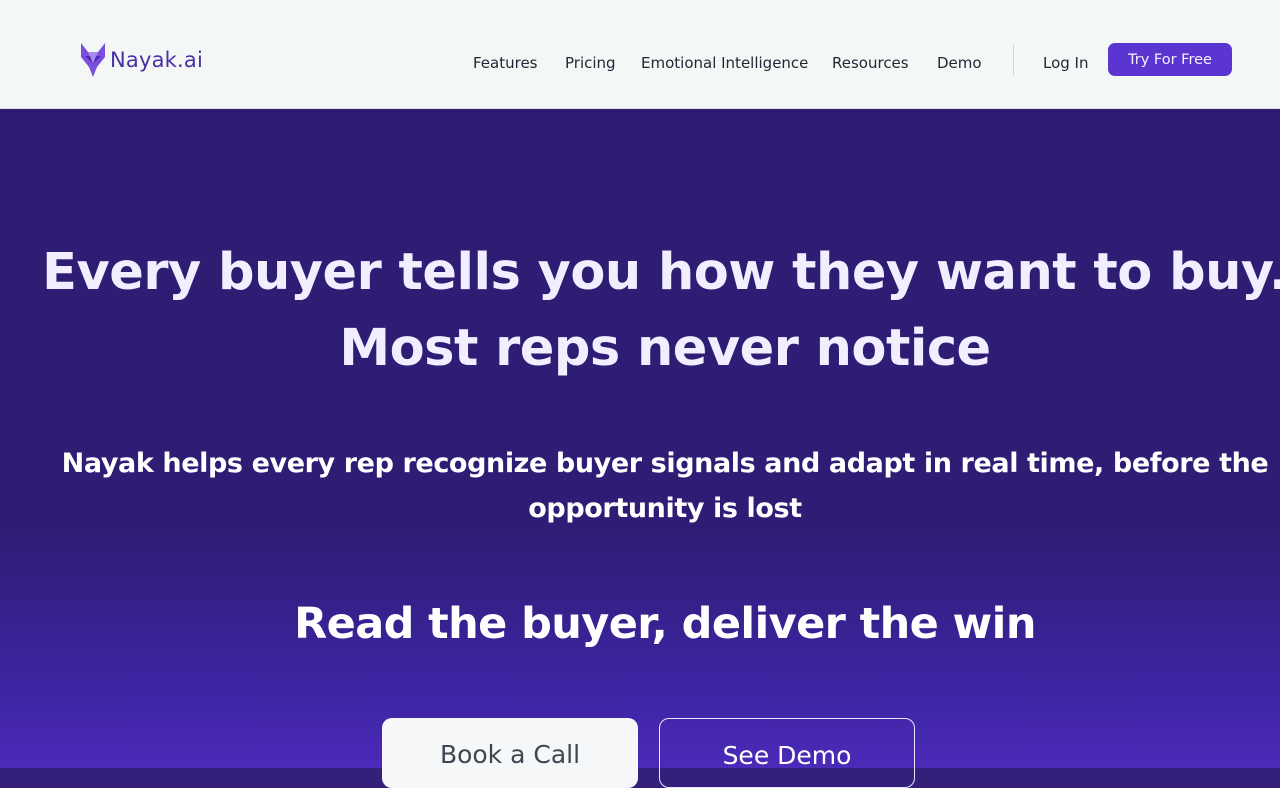 This screenshot has height=788, width=1280. What do you see at coordinates (505, 63) in the screenshot?
I see `nav-features: Features` at bounding box center [505, 63].